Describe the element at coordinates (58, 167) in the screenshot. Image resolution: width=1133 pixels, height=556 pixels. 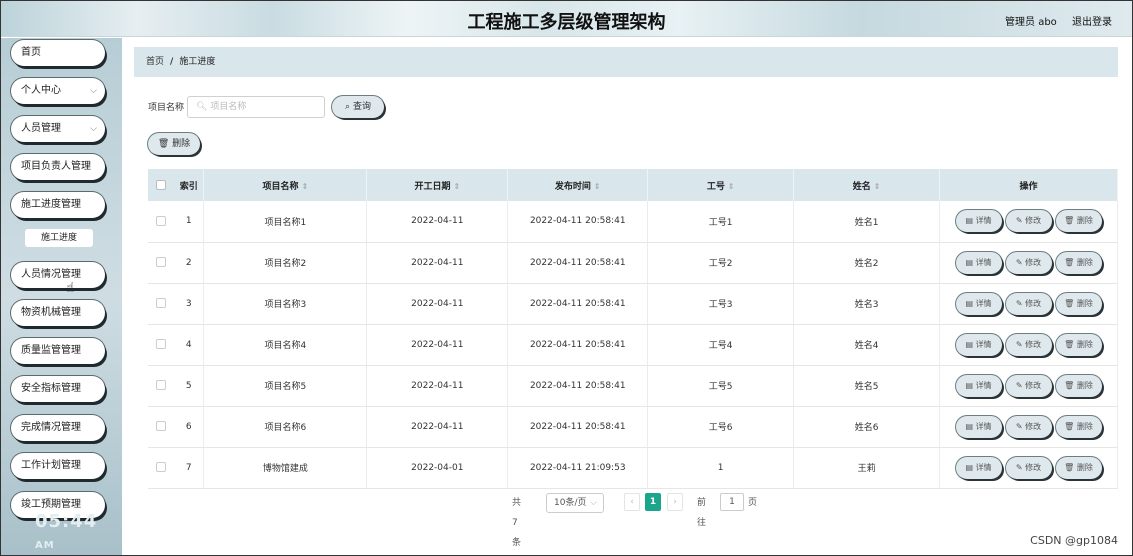
I see `sidebar-item-project-leader: 项目负责人管理` at that location.